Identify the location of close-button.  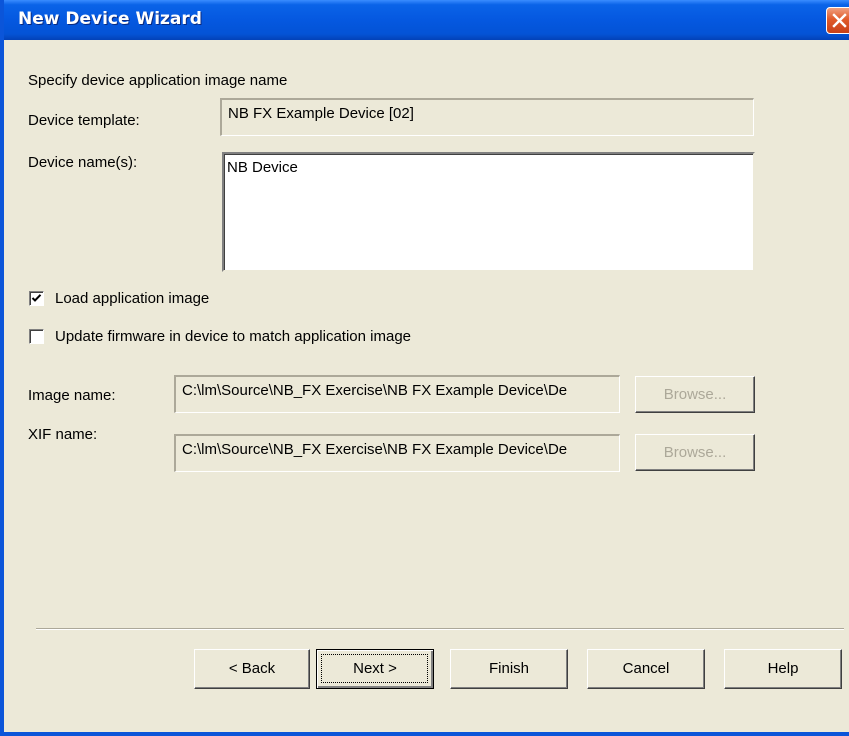
(837, 20).